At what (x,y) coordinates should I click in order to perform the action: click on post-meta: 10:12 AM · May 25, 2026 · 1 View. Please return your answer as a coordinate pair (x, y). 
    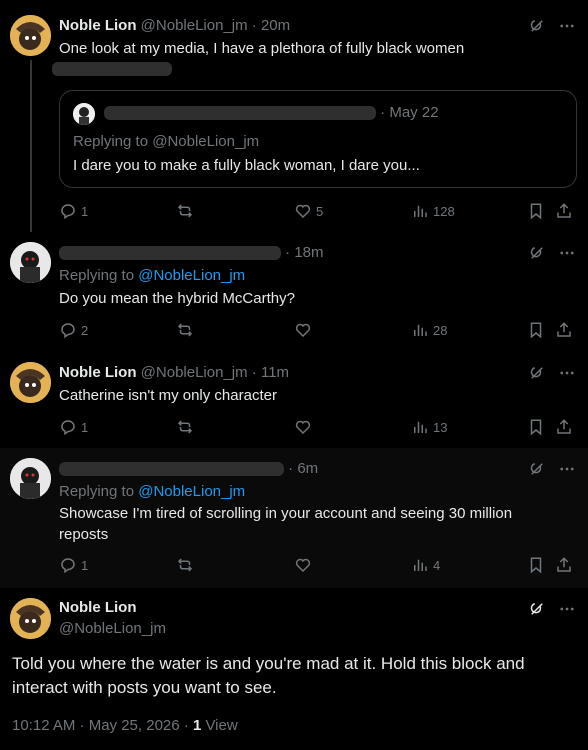
    Looking at the image, I should click on (125, 725).